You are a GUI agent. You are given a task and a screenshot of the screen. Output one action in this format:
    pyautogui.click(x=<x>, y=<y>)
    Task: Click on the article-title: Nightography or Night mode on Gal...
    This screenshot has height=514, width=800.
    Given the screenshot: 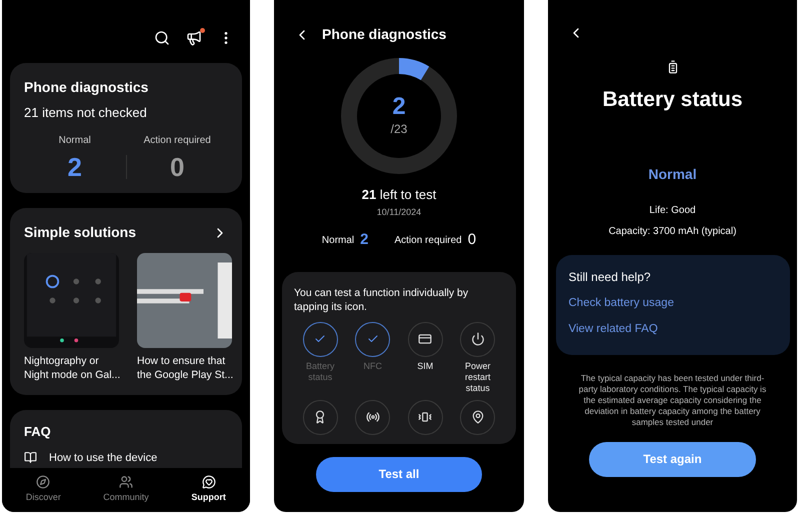 What is the action you would take?
    pyautogui.click(x=74, y=368)
    